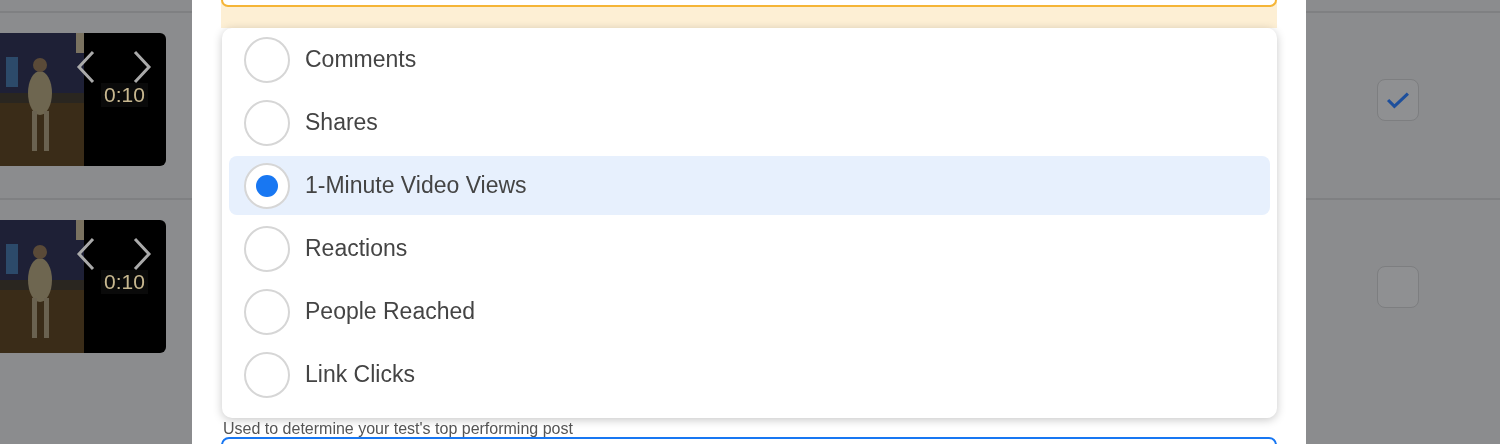  Describe the element at coordinates (749, 248) in the screenshot. I see `radio-option: Reactions` at that location.